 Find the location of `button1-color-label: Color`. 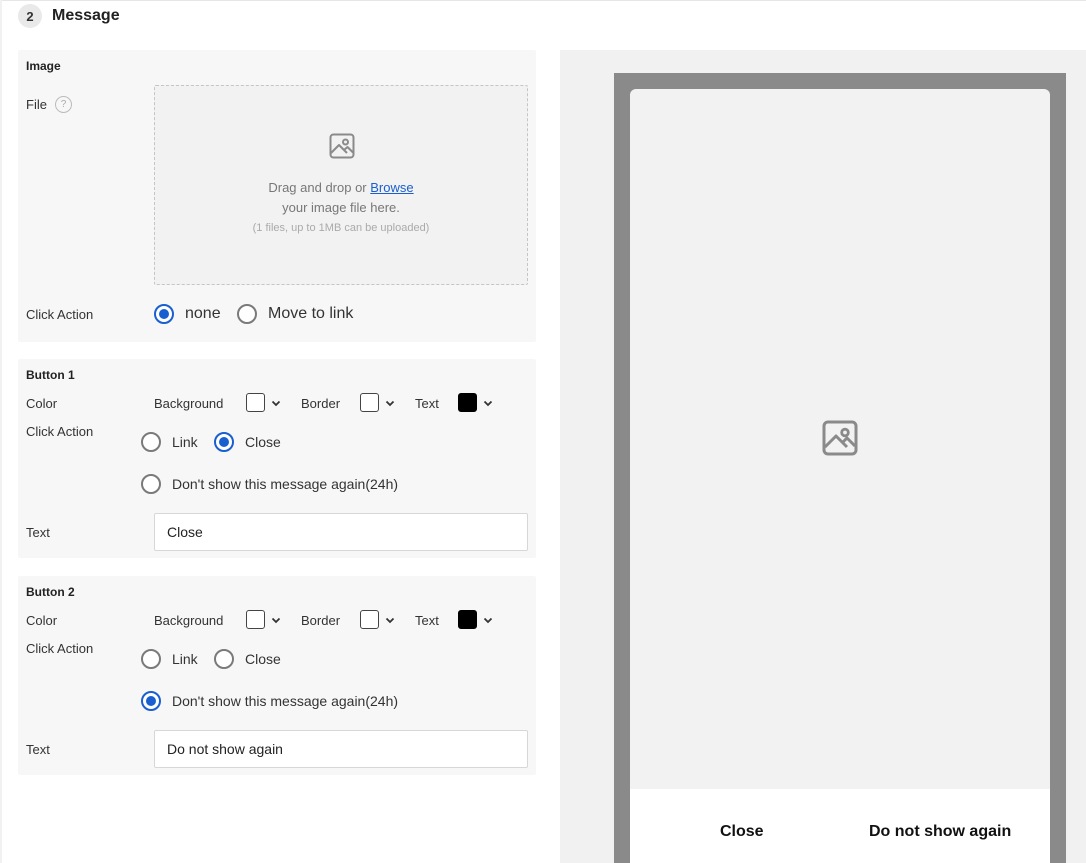

button1-color-label: Color is located at coordinates (42, 403).